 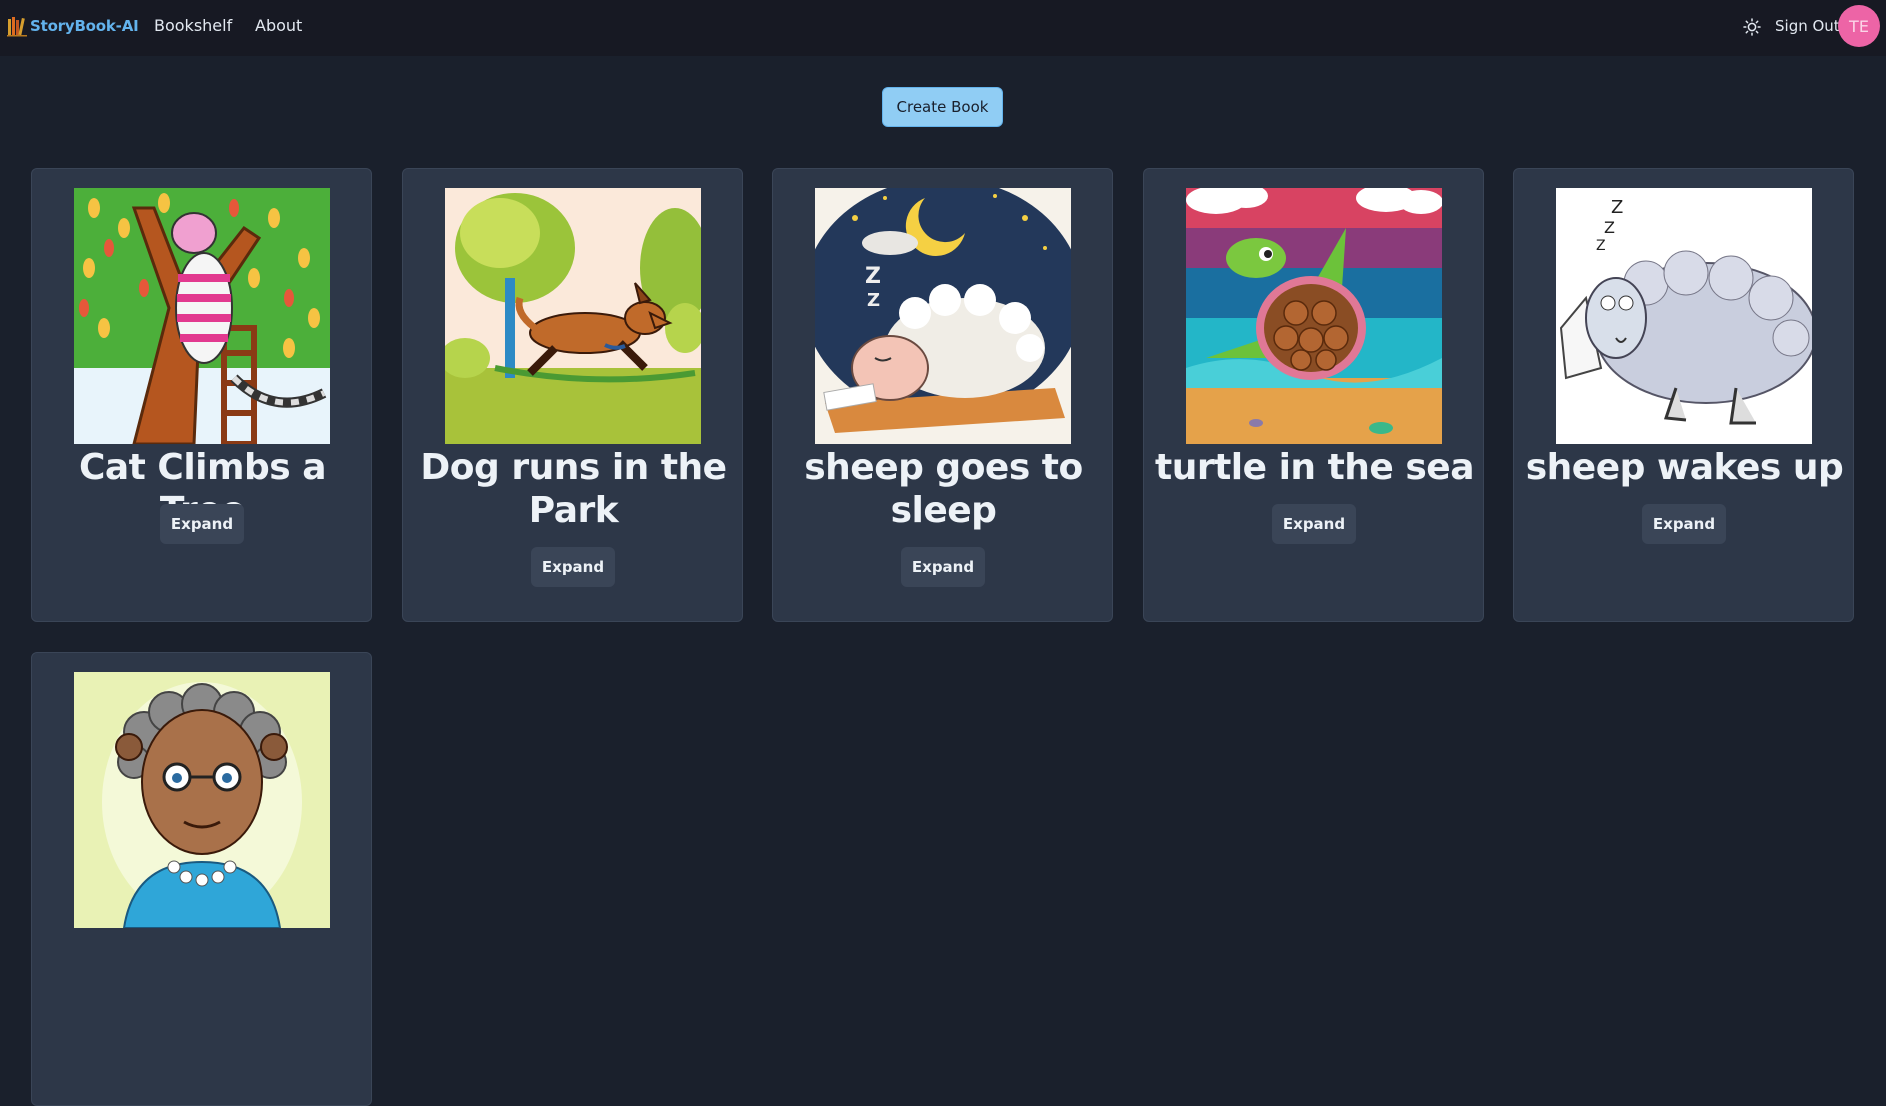 I want to click on book-cover-image: Z Z, so click(x=943, y=316).